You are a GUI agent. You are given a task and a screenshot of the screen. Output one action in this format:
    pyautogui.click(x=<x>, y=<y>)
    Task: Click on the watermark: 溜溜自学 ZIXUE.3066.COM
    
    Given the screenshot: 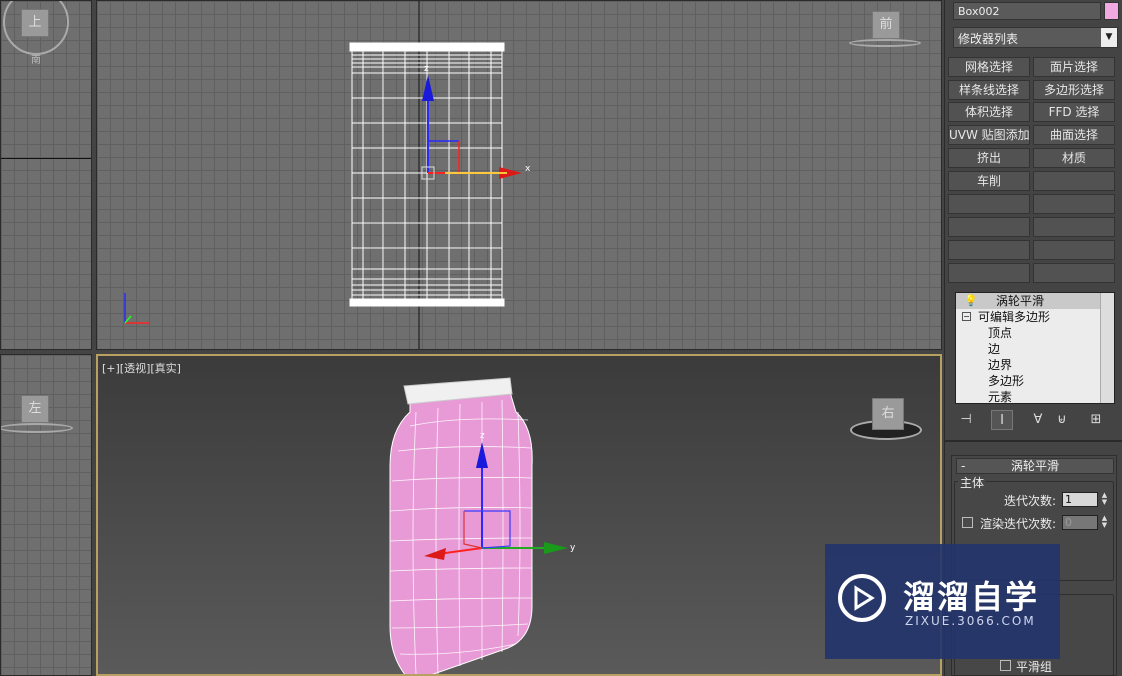 What is the action you would take?
    pyautogui.click(x=942, y=601)
    